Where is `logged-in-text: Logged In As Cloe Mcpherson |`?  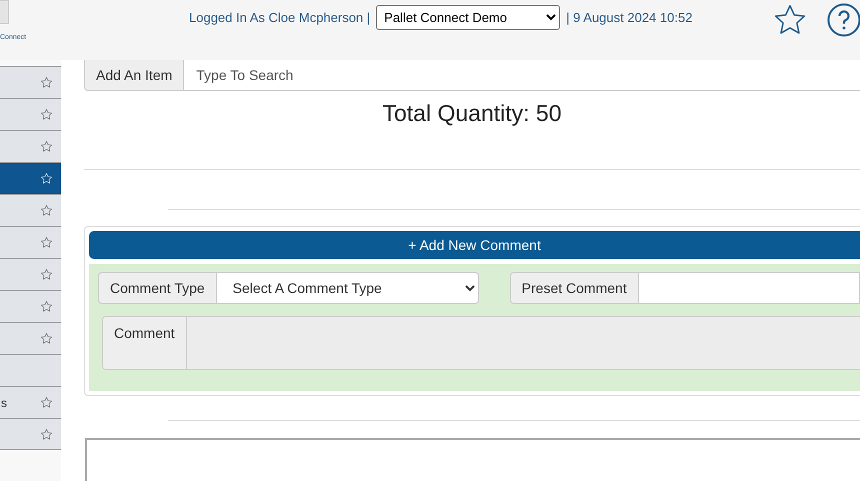
logged-in-text: Logged In As Cloe Mcpherson | is located at coordinates (279, 17).